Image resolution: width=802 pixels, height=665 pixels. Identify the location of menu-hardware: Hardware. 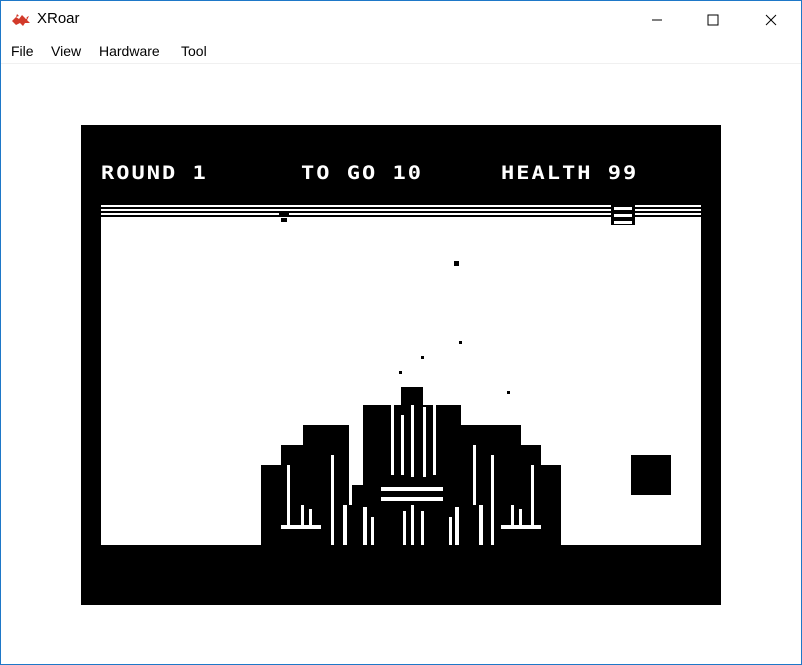
(129, 51).